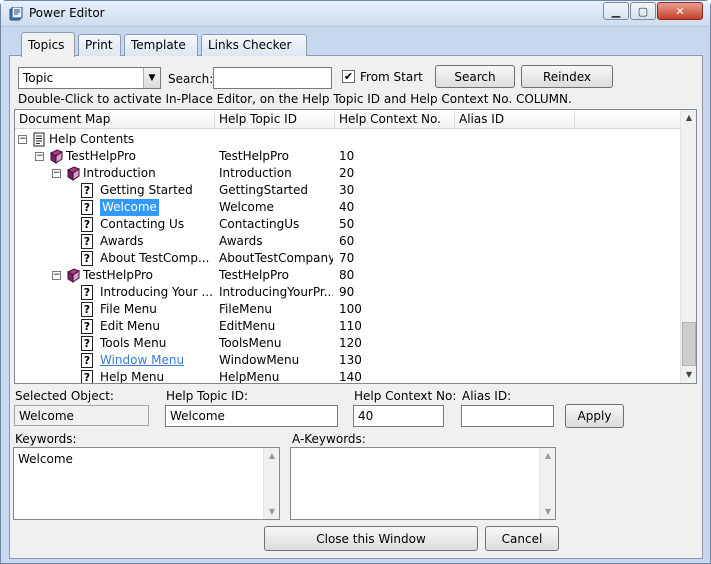 This screenshot has width=711, height=564. I want to click on search-button: Search, so click(475, 76).